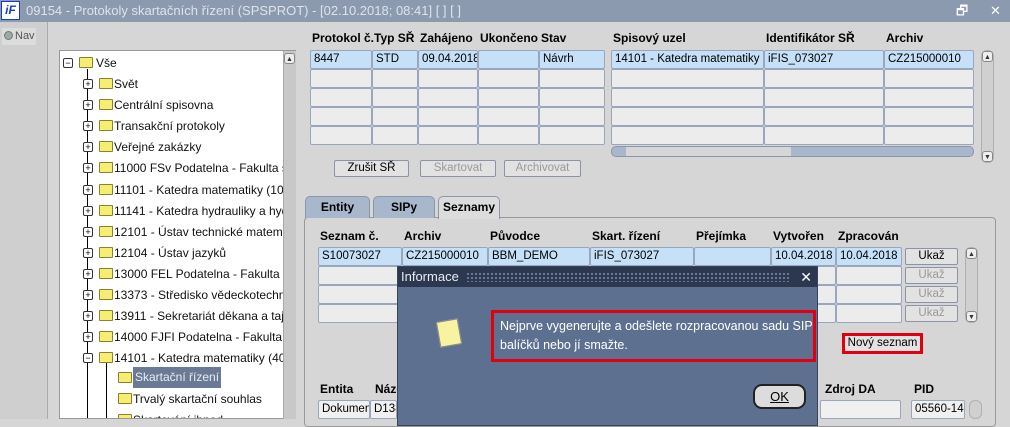 The image size is (1010, 427). I want to click on tree-item: Transakční protokoly, so click(169, 126).